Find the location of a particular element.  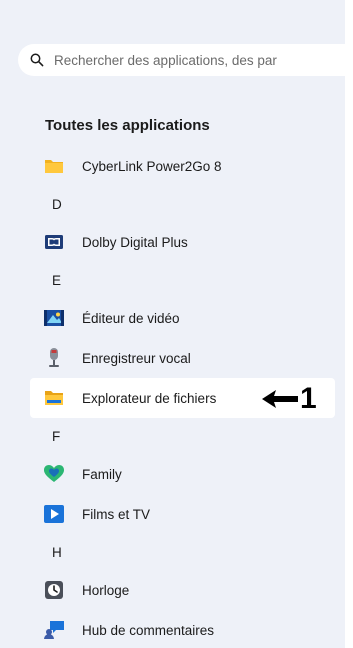

app-item-family: Family is located at coordinates (187, 474).